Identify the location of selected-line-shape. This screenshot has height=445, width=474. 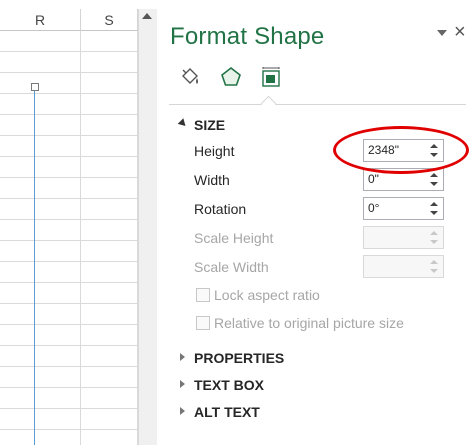
(34, 267).